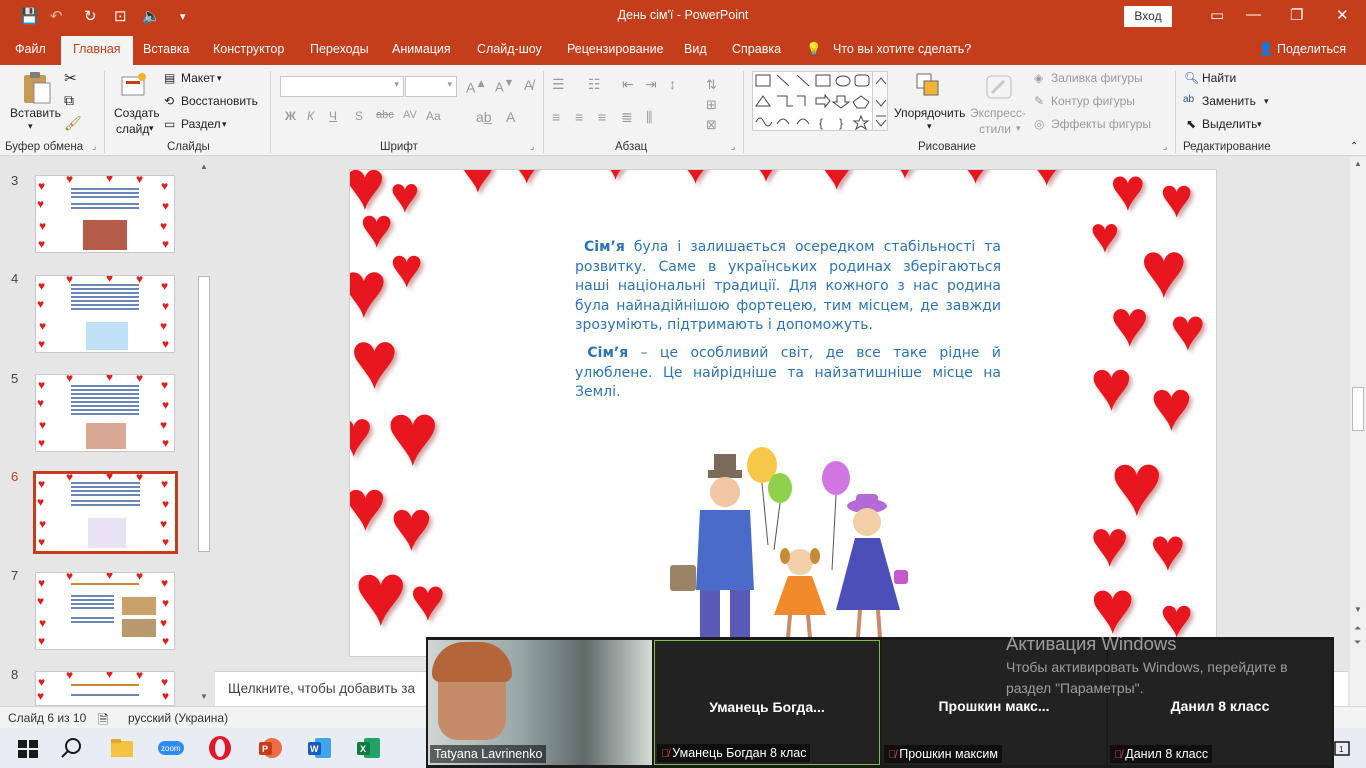 The height and width of the screenshot is (768, 1366). What do you see at coordinates (421, 49) in the screenshot?
I see `tab-animations: Анимация` at bounding box center [421, 49].